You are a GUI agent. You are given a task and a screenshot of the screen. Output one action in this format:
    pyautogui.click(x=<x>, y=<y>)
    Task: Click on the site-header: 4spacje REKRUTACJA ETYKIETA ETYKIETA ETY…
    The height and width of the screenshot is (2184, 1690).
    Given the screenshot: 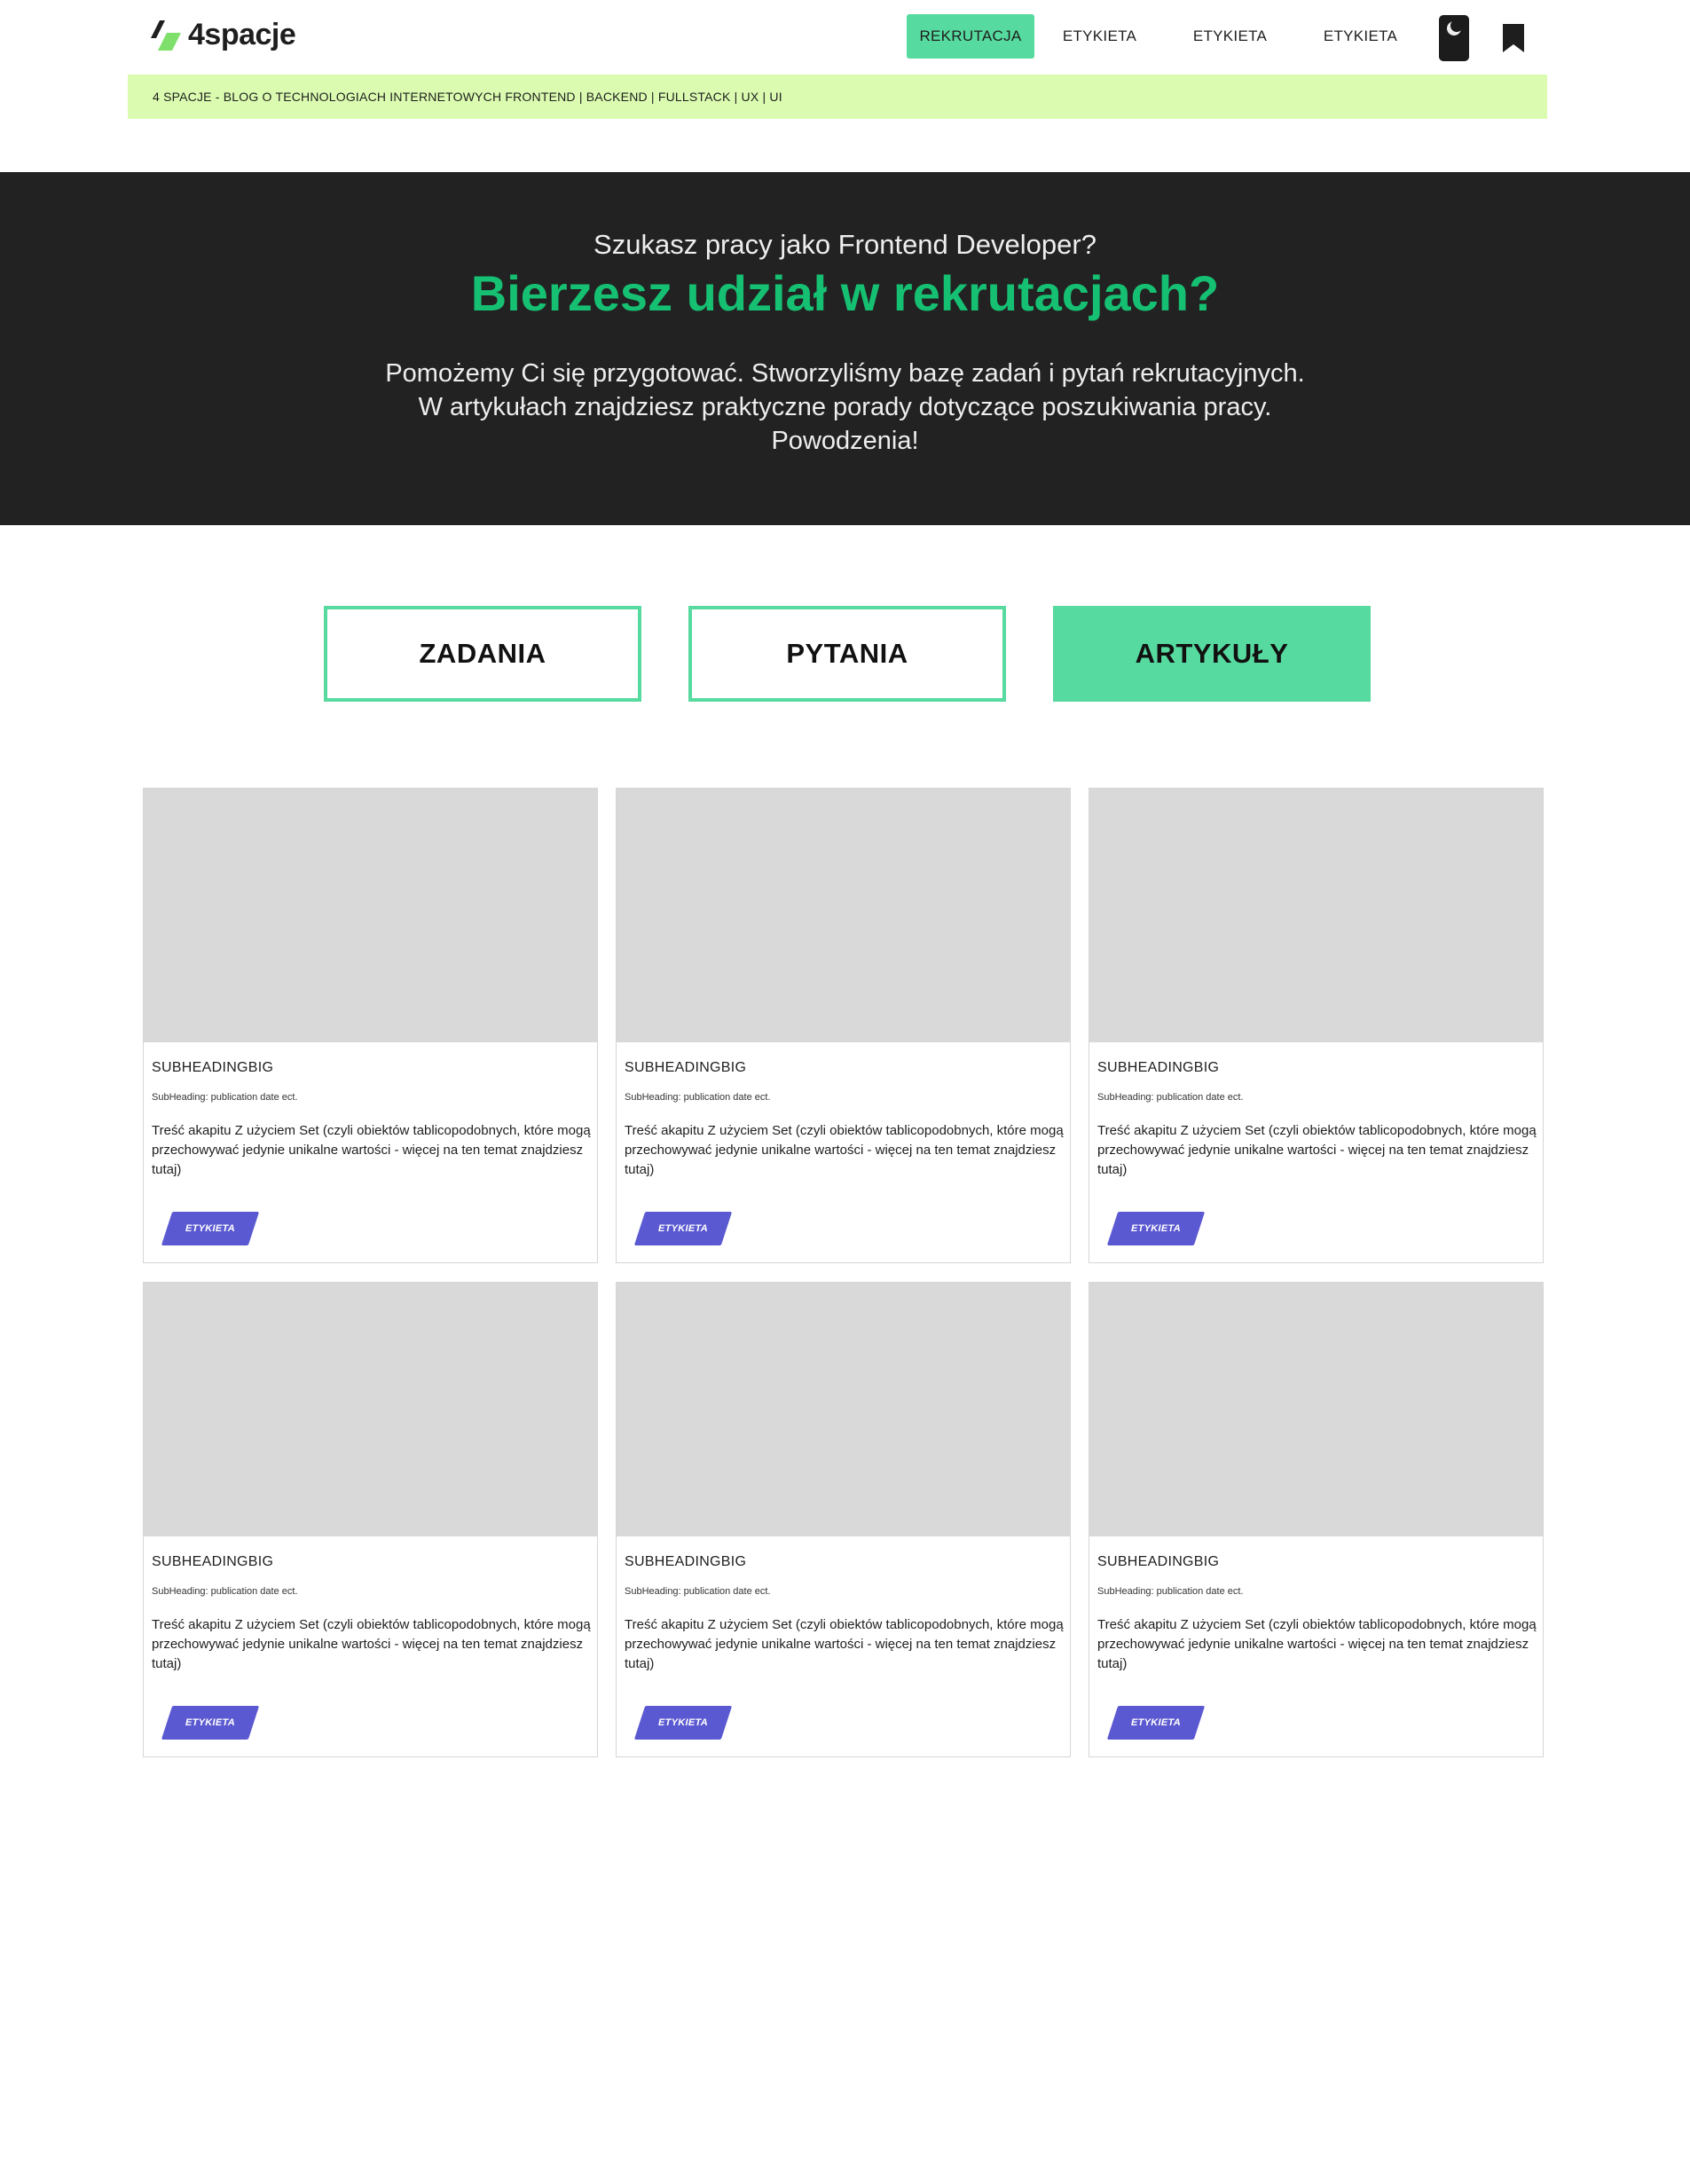 What is the action you would take?
    pyautogui.click(x=845, y=37)
    